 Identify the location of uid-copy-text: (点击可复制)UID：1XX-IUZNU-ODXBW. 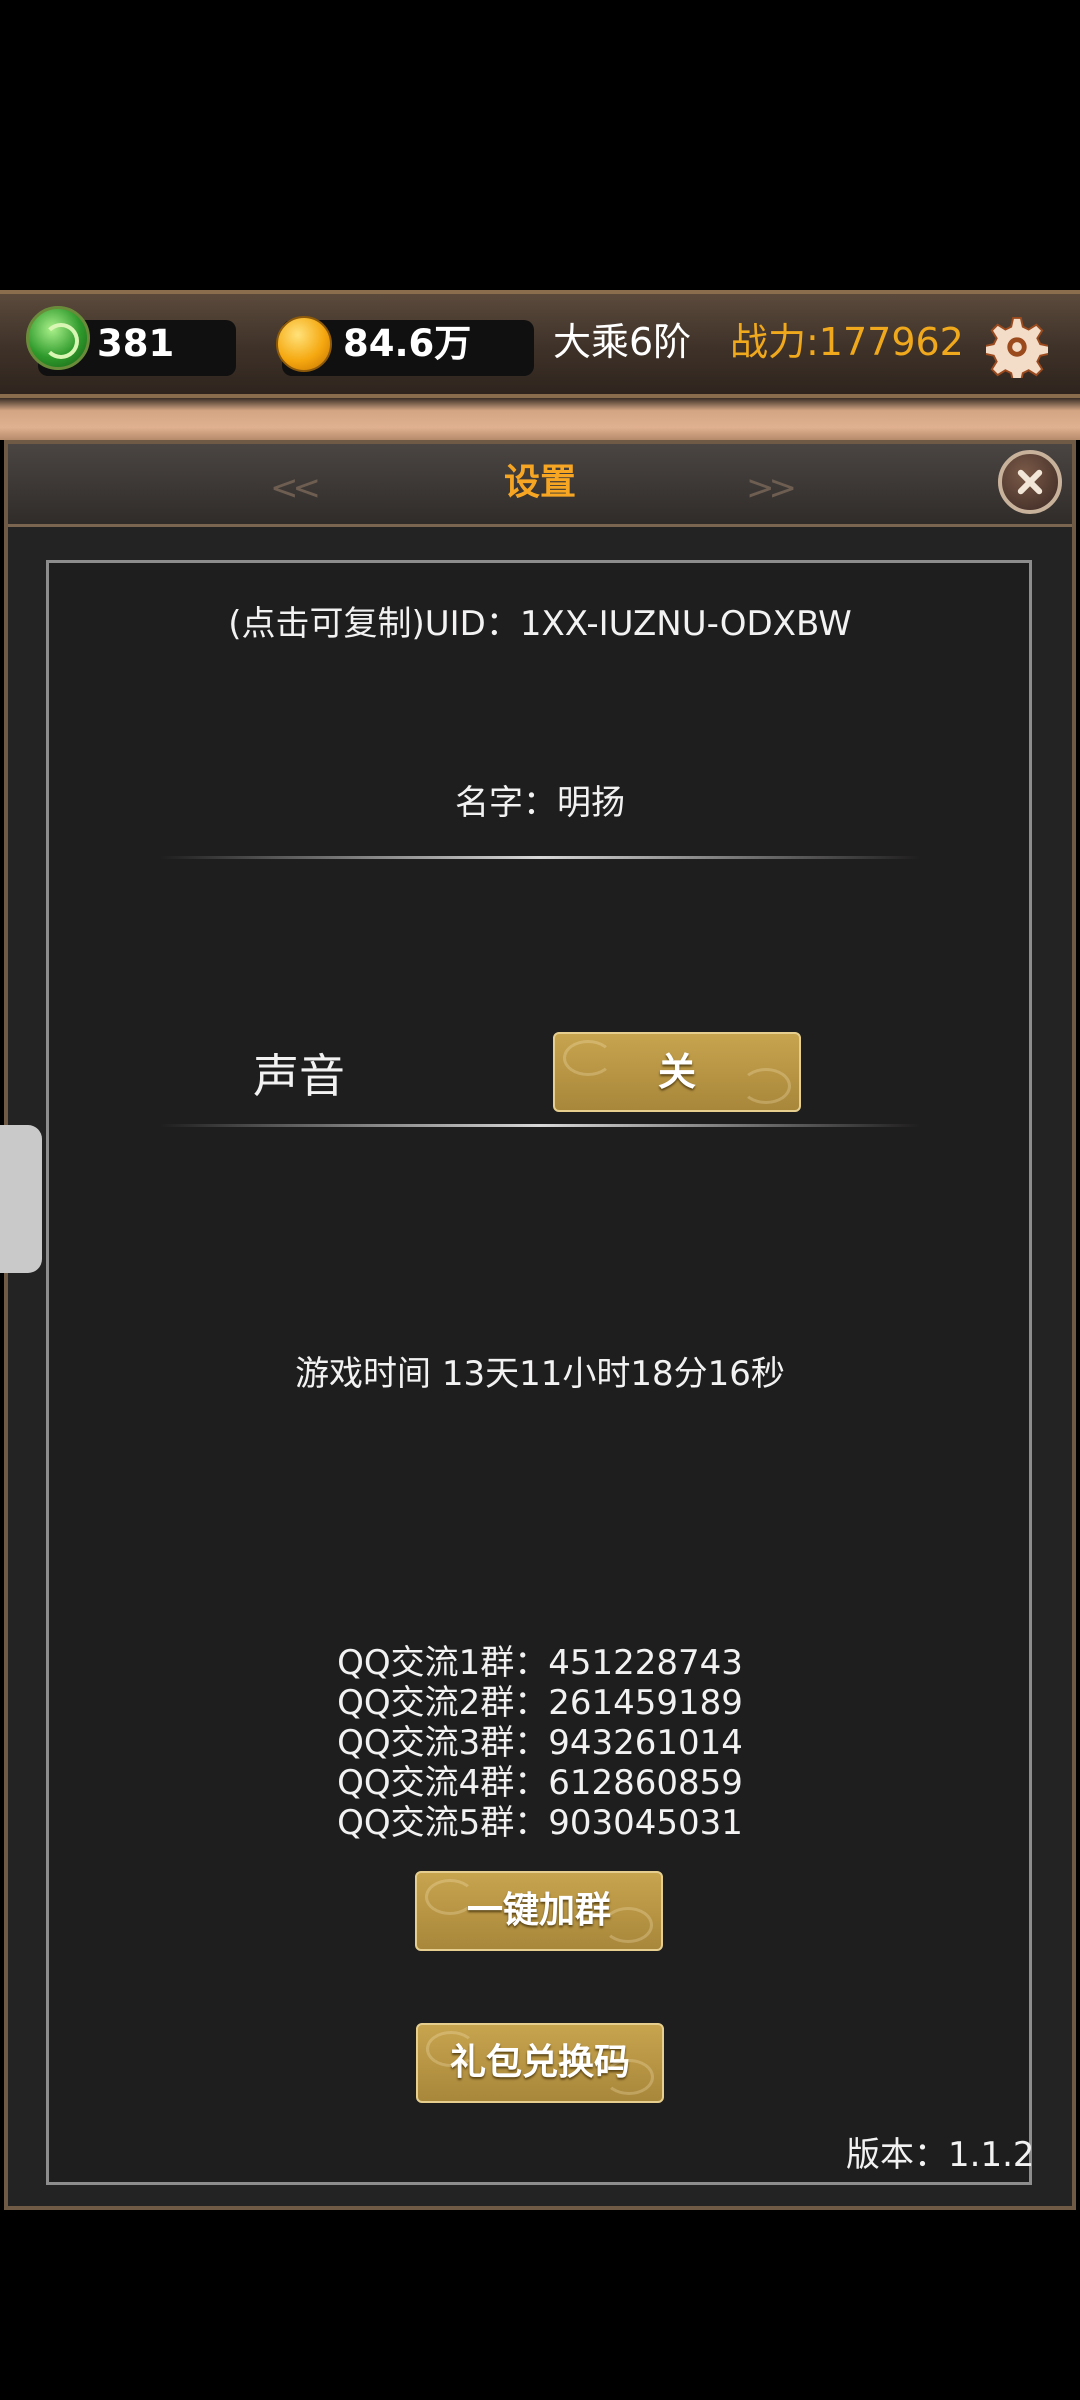
(540, 624).